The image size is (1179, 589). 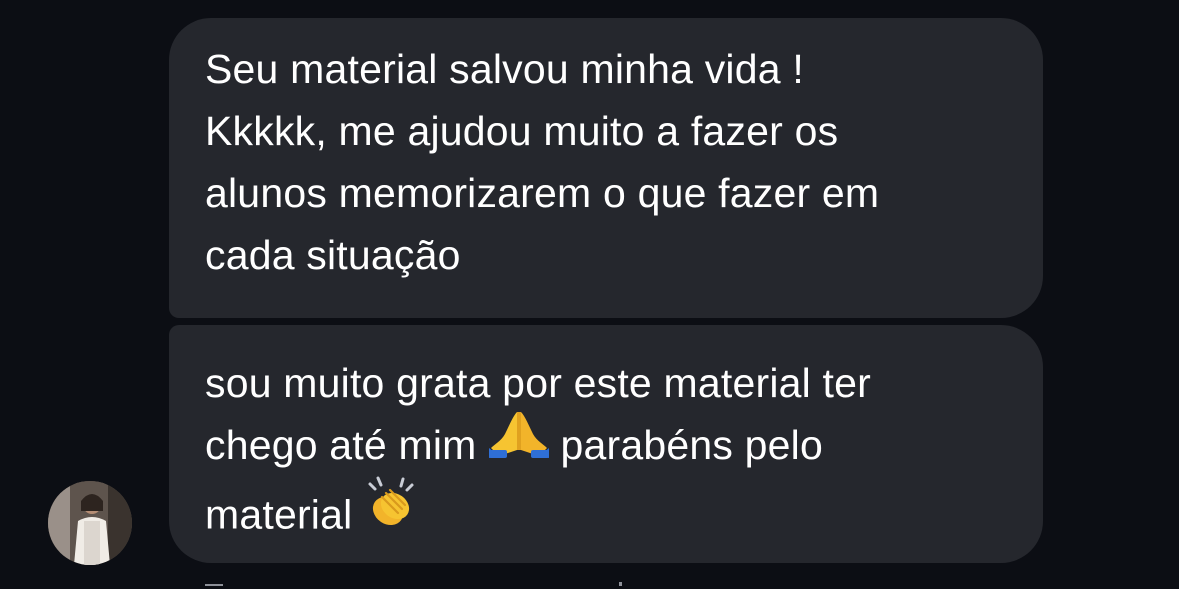 I want to click on message-text-line: sou muito grata por este material ter, so click(x=538, y=383).